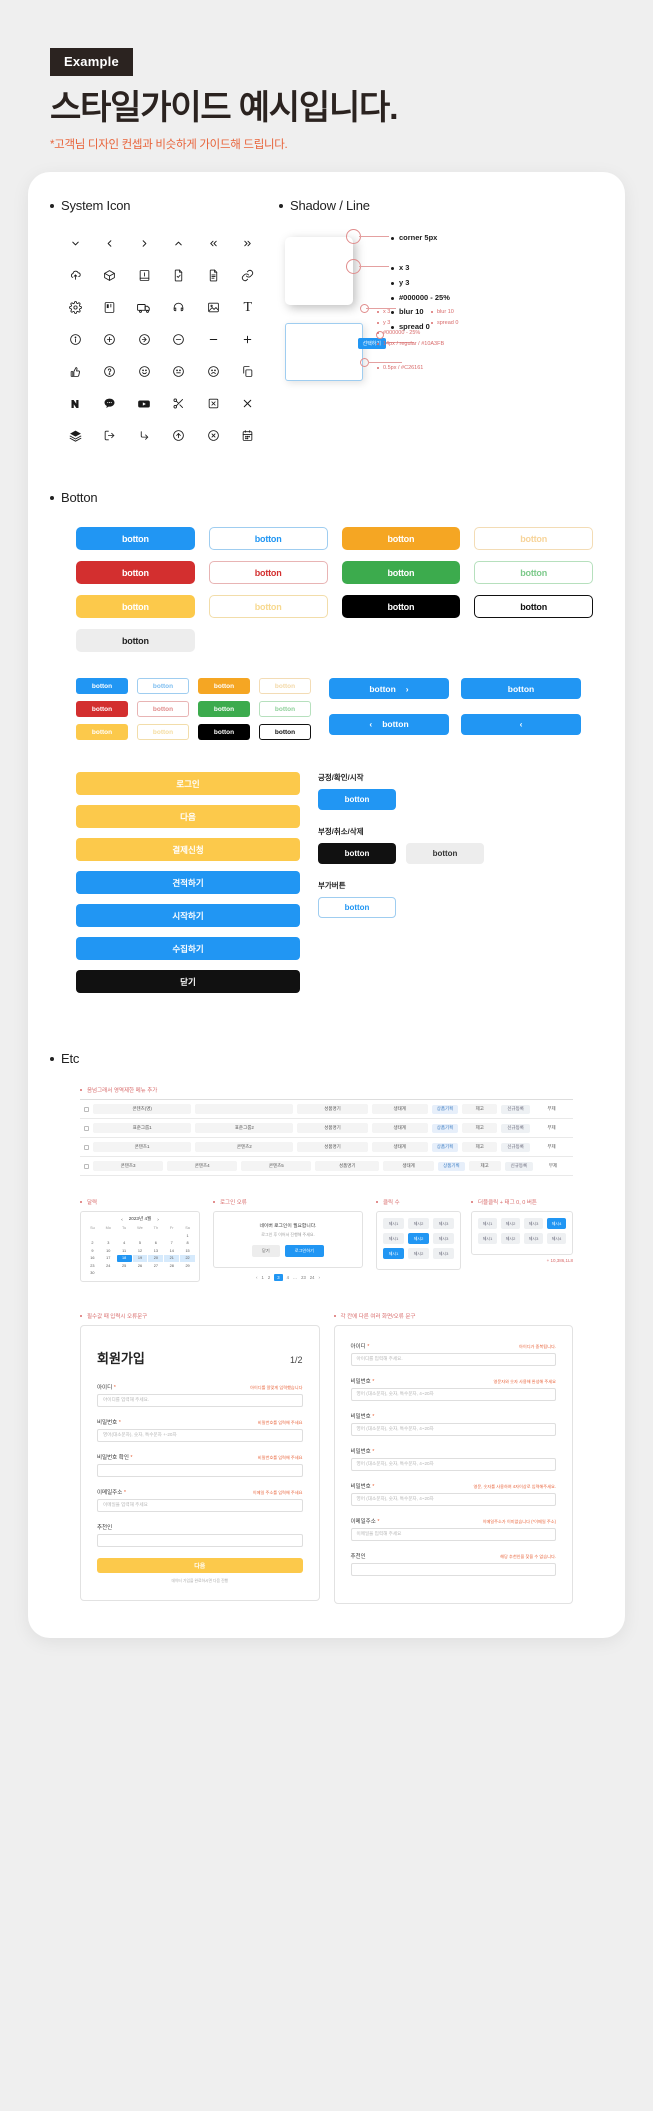  What do you see at coordinates (158, 1219) in the screenshot?
I see `calendar-next-icon: ›` at bounding box center [158, 1219].